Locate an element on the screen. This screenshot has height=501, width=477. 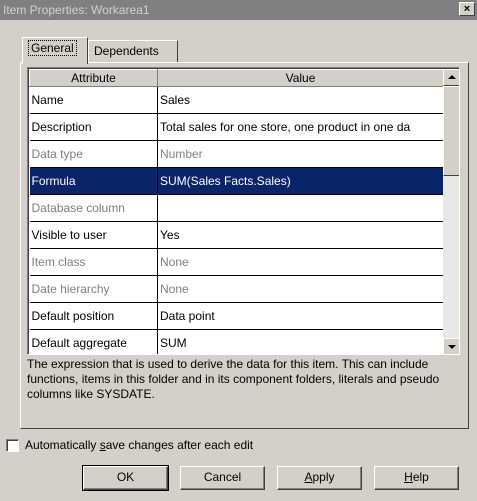
scroll-thumb is located at coordinates (451, 131).